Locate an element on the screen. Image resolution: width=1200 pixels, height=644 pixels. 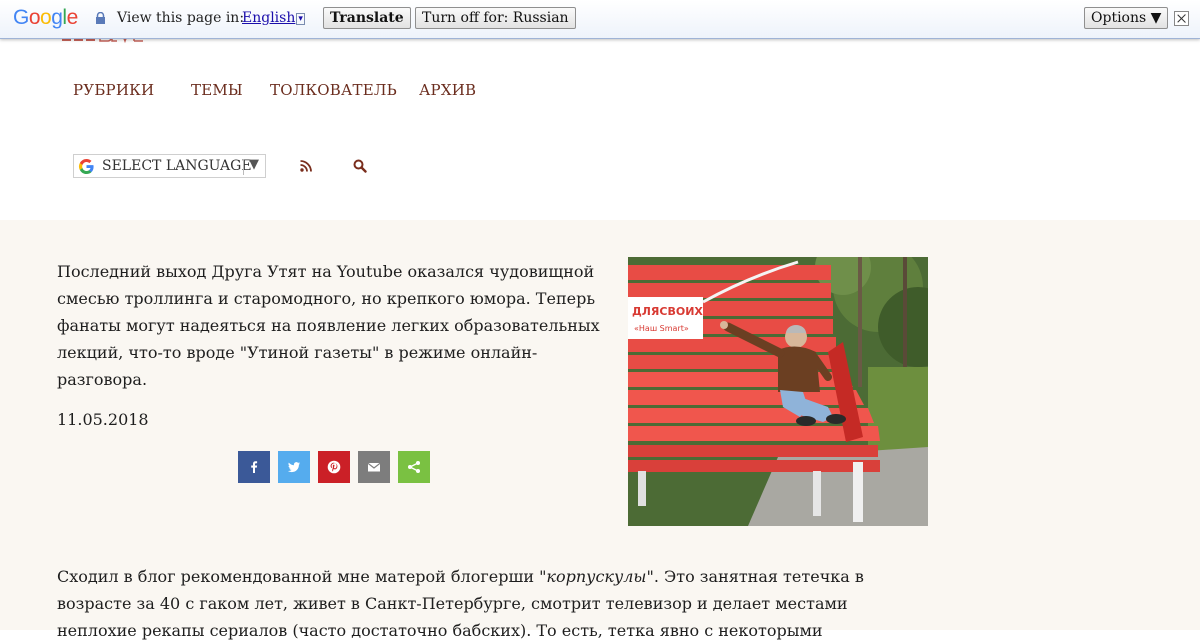
email-icon is located at coordinates (374, 467).